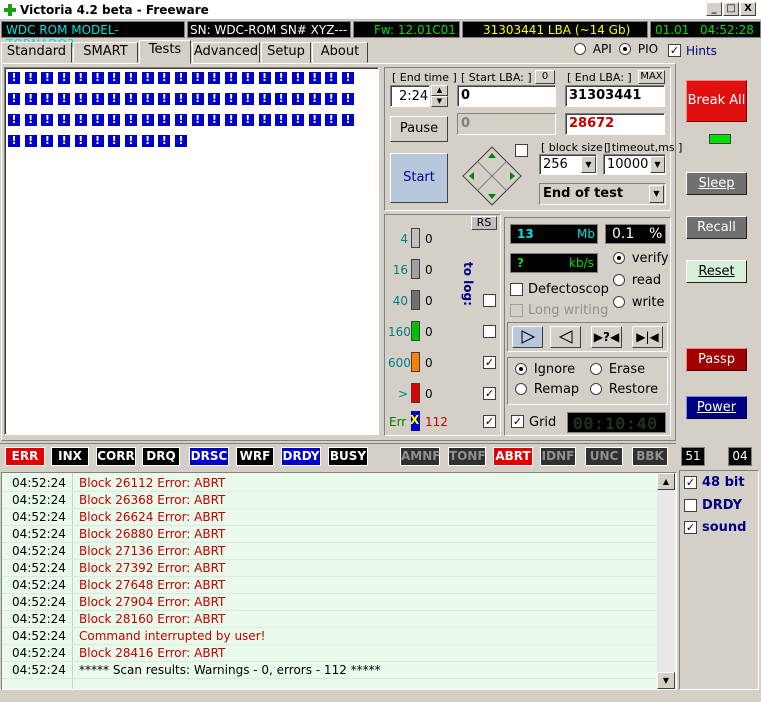  I want to click on direction-pad, so click(492, 176).